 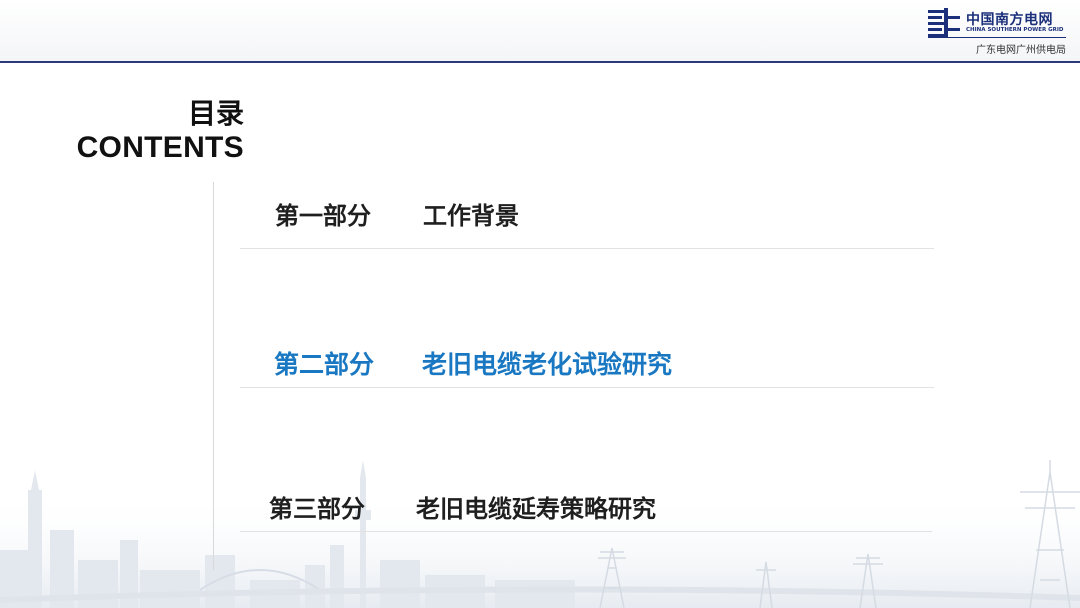 What do you see at coordinates (324, 364) in the screenshot?
I see `toc-item-part-label: 第二部分` at bounding box center [324, 364].